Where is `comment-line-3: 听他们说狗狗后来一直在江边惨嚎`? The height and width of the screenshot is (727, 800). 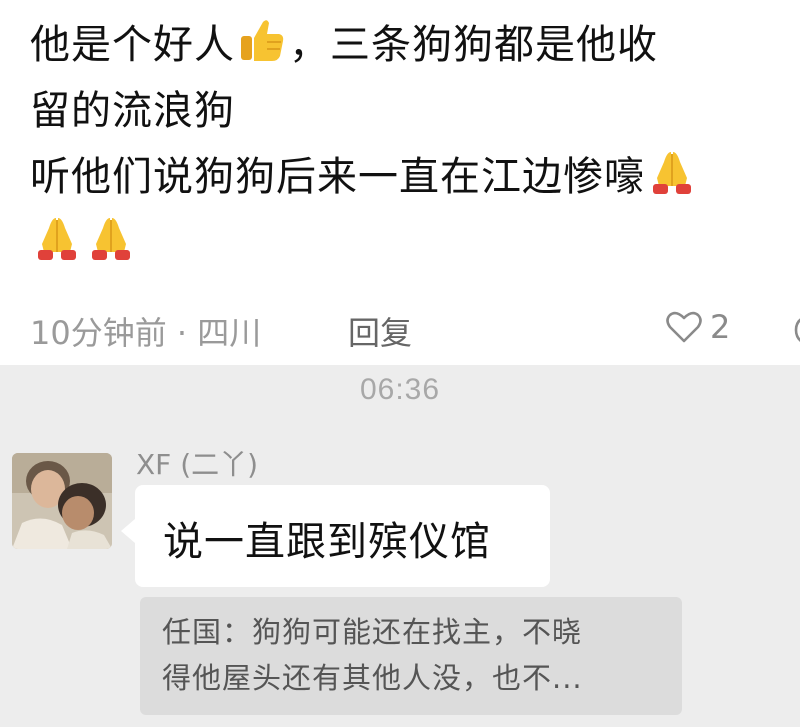 comment-line-3: 听他们说狗狗后来一直在江边惨嚎 is located at coordinates (402, 177).